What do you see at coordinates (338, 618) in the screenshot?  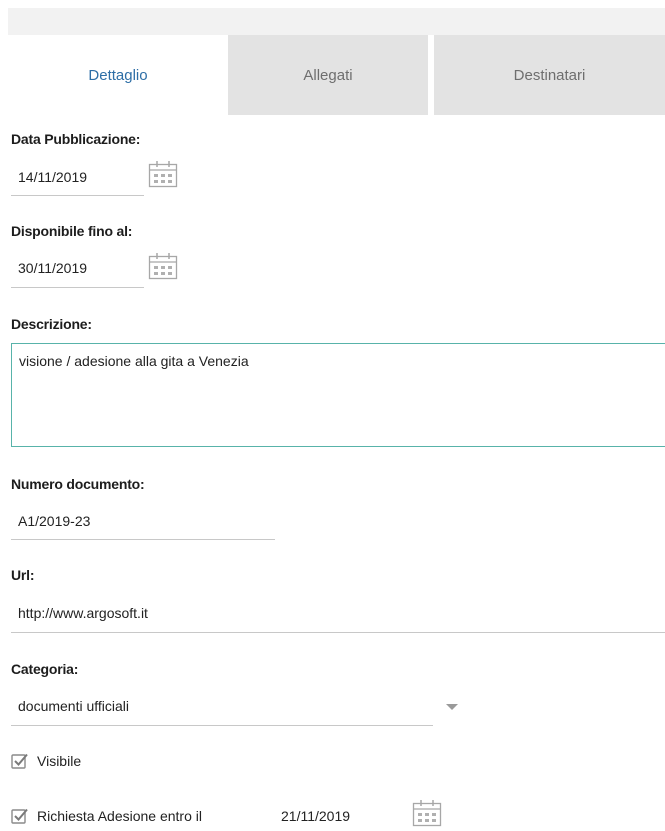 I see `url-input: http://www.argosoft.it` at bounding box center [338, 618].